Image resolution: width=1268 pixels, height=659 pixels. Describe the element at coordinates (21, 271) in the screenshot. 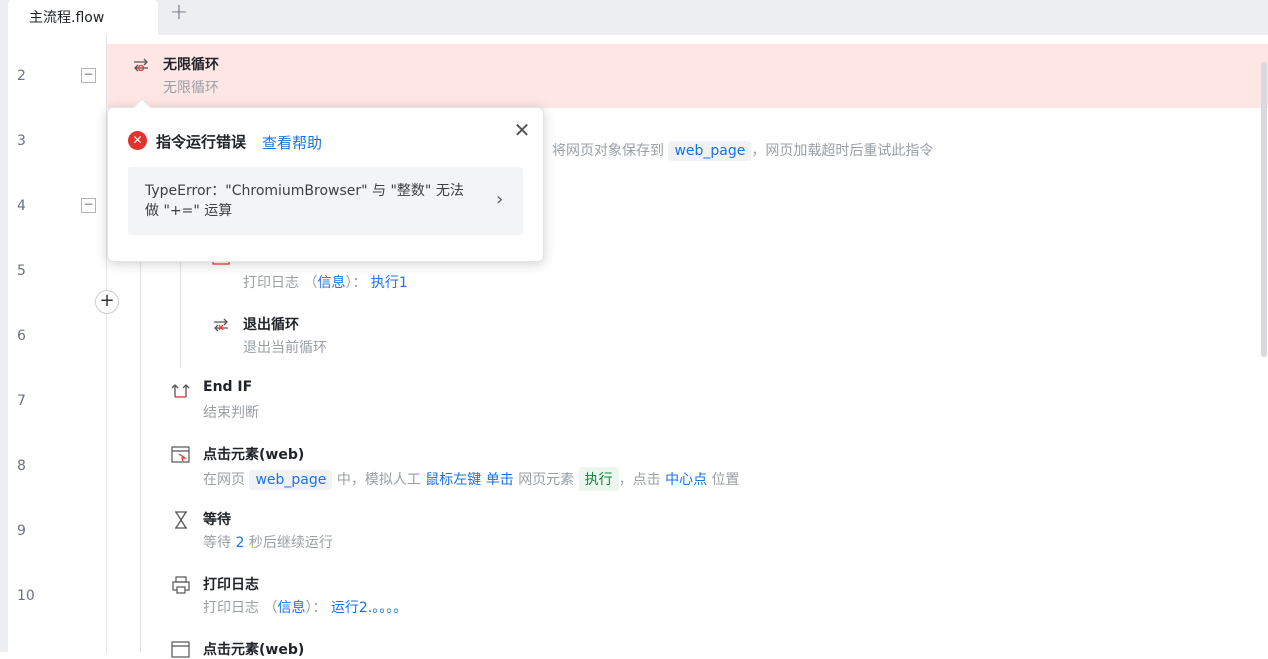

I see `line-number: 5` at that location.